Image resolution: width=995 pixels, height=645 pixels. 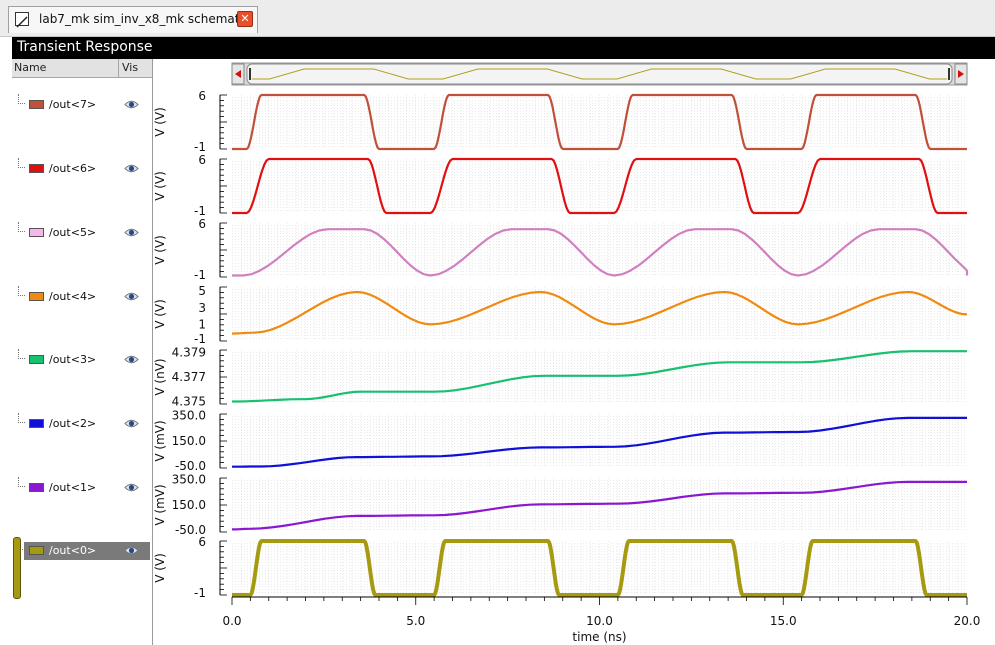 I want to click on signal-row: /out<6>, so click(x=82, y=168).